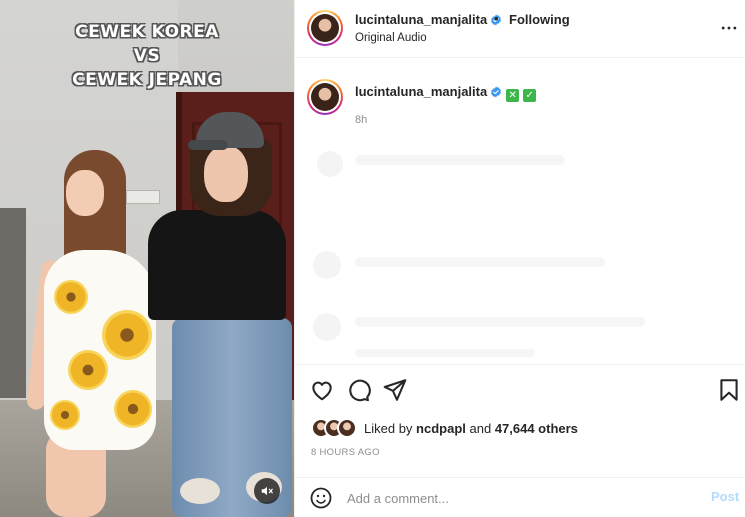 The image size is (745, 517). What do you see at coordinates (217, 265) in the screenshot?
I see `dancer-right-shirt` at bounding box center [217, 265].